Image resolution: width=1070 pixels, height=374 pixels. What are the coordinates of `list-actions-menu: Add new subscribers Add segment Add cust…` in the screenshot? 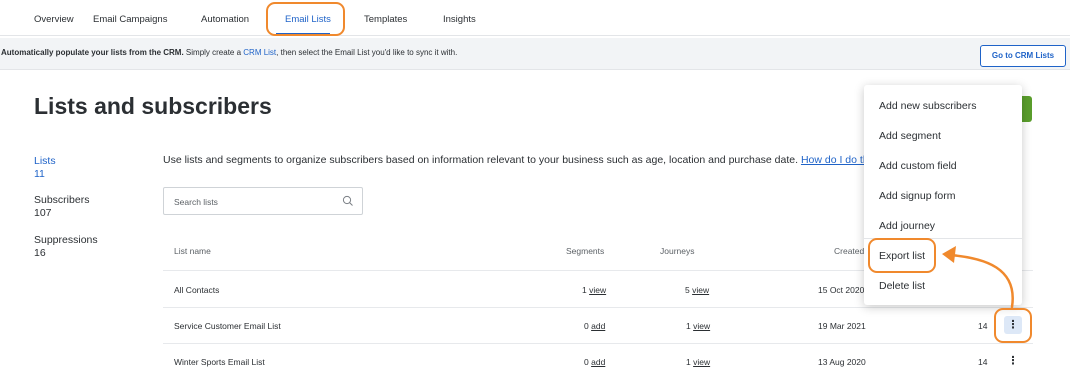 It's located at (943, 195).